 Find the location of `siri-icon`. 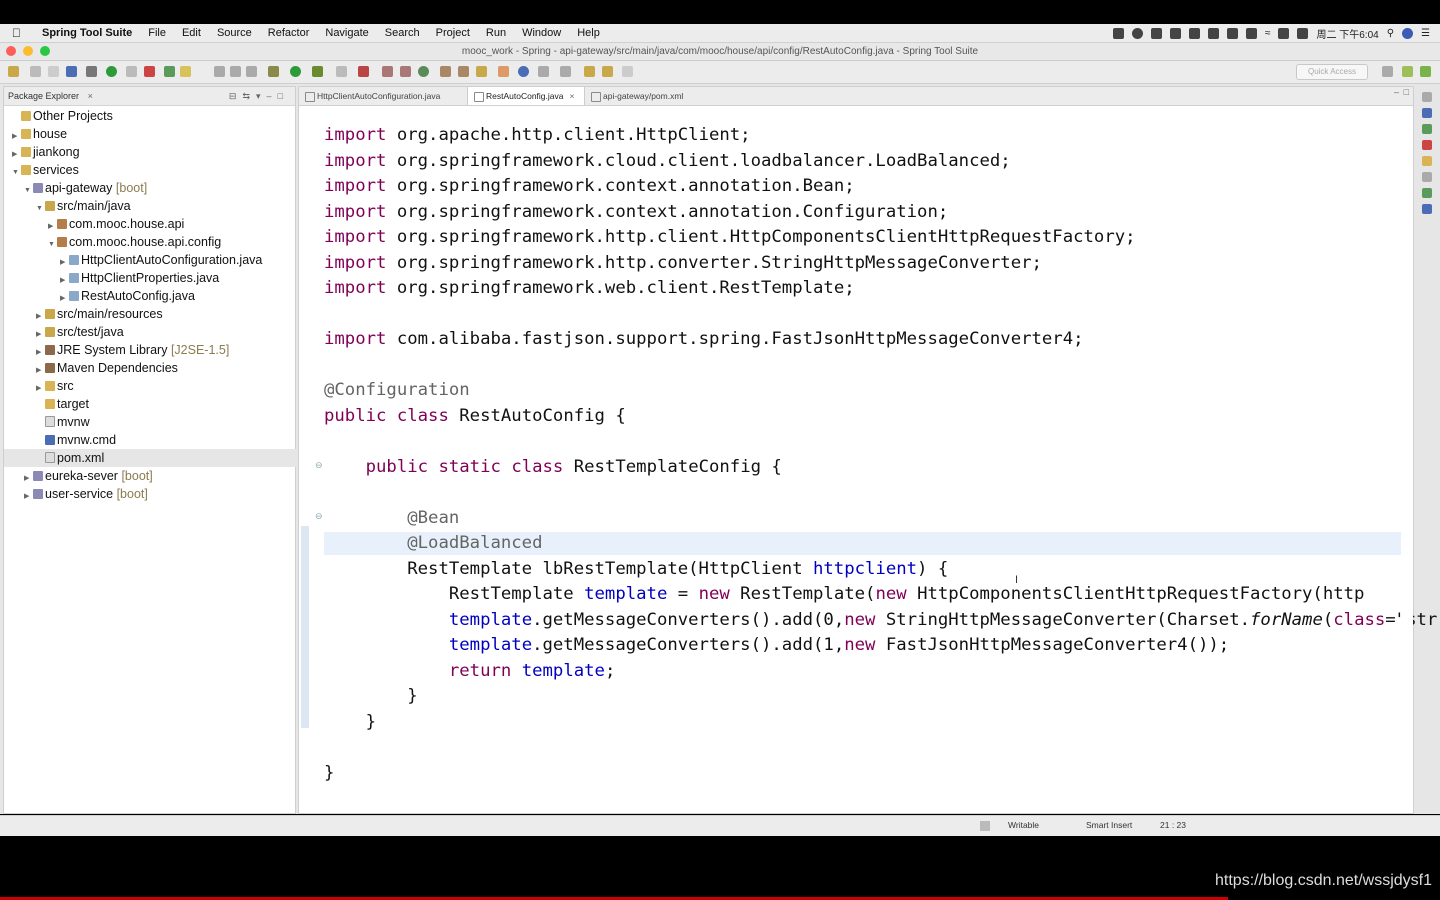

siri-icon is located at coordinates (1408, 33).